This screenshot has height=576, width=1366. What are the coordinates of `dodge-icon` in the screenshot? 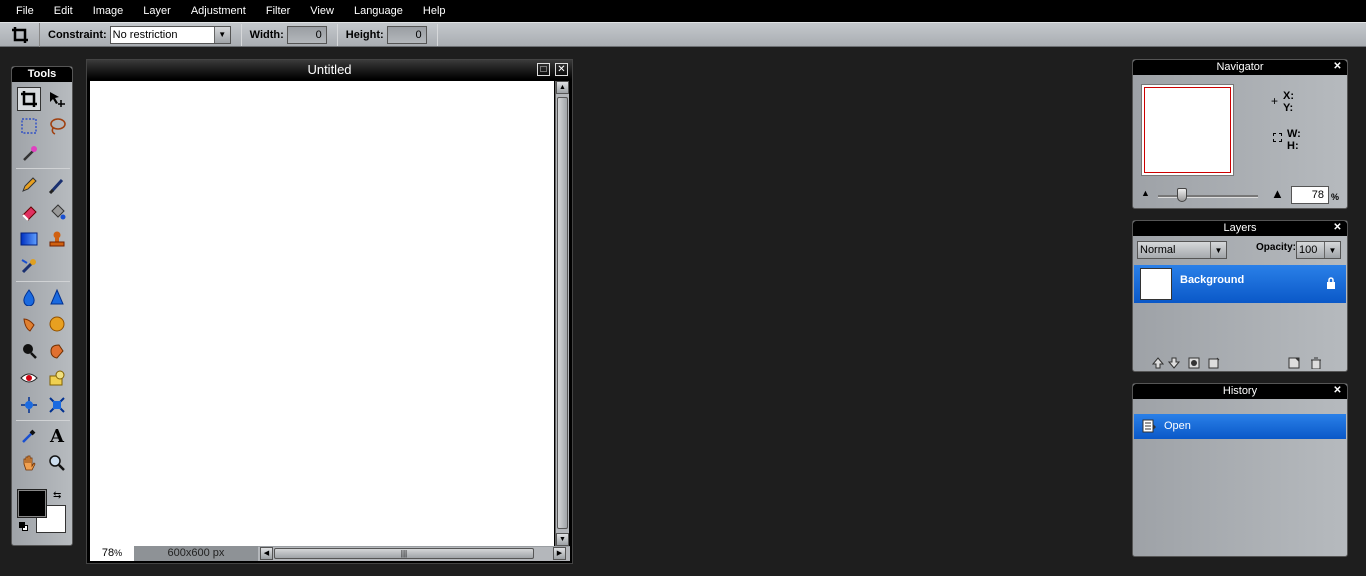 It's located at (30, 351).